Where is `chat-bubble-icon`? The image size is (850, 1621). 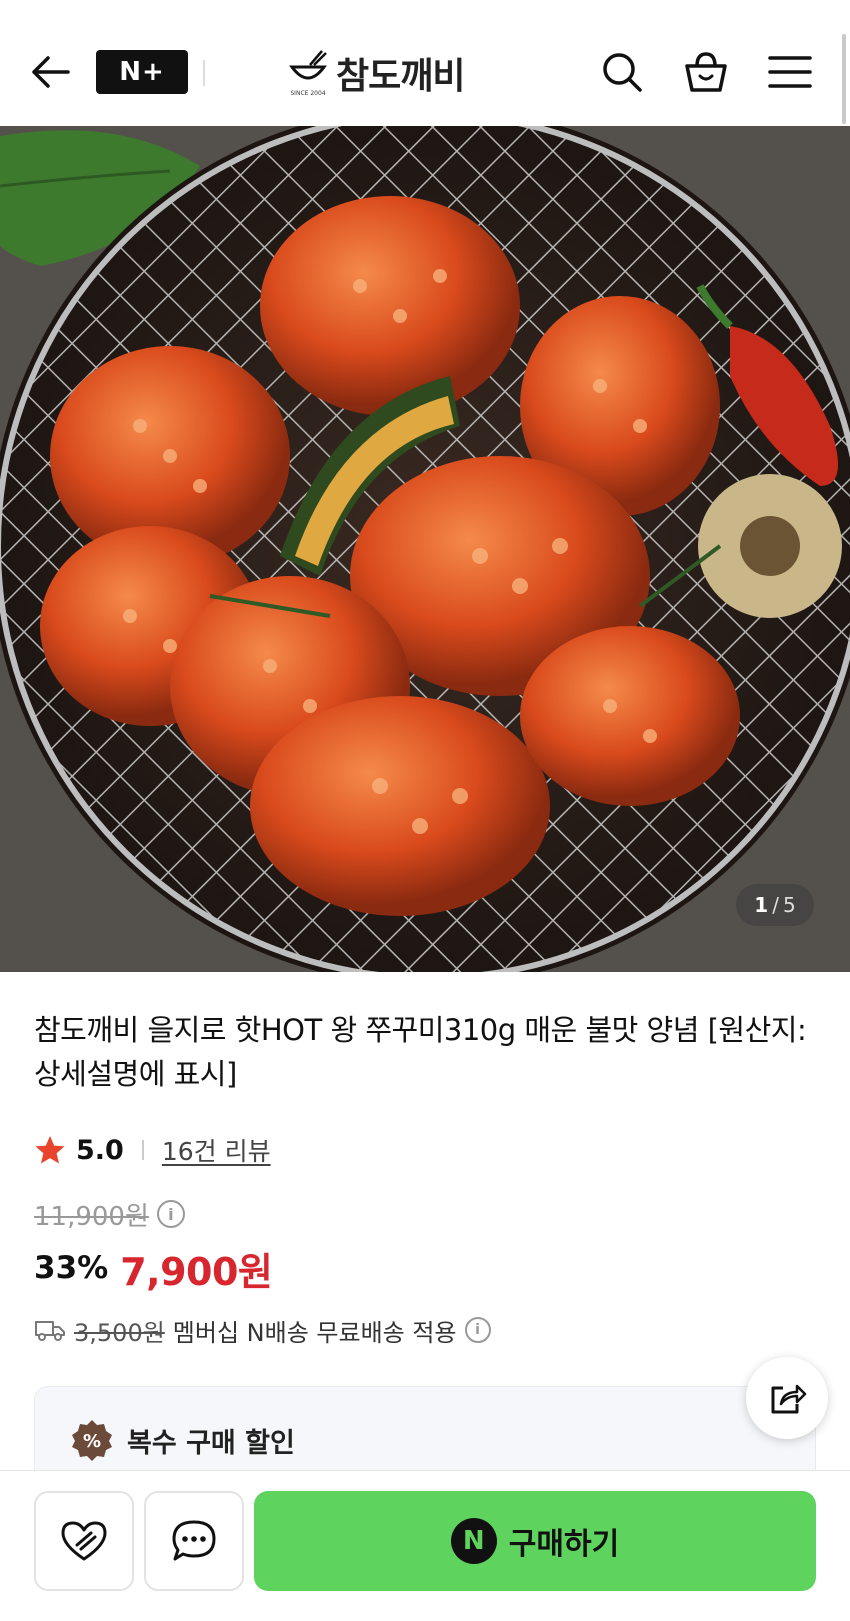
chat-bubble-icon is located at coordinates (194, 1540).